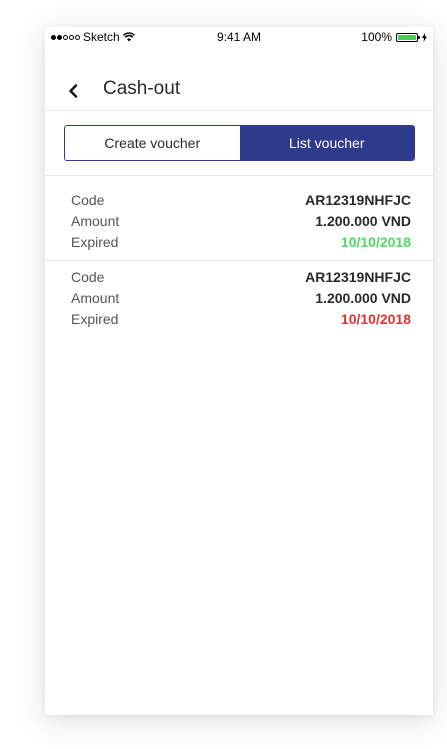 The height and width of the screenshot is (749, 447). I want to click on voucher-tabs: Create voucher List voucher, so click(239, 143).